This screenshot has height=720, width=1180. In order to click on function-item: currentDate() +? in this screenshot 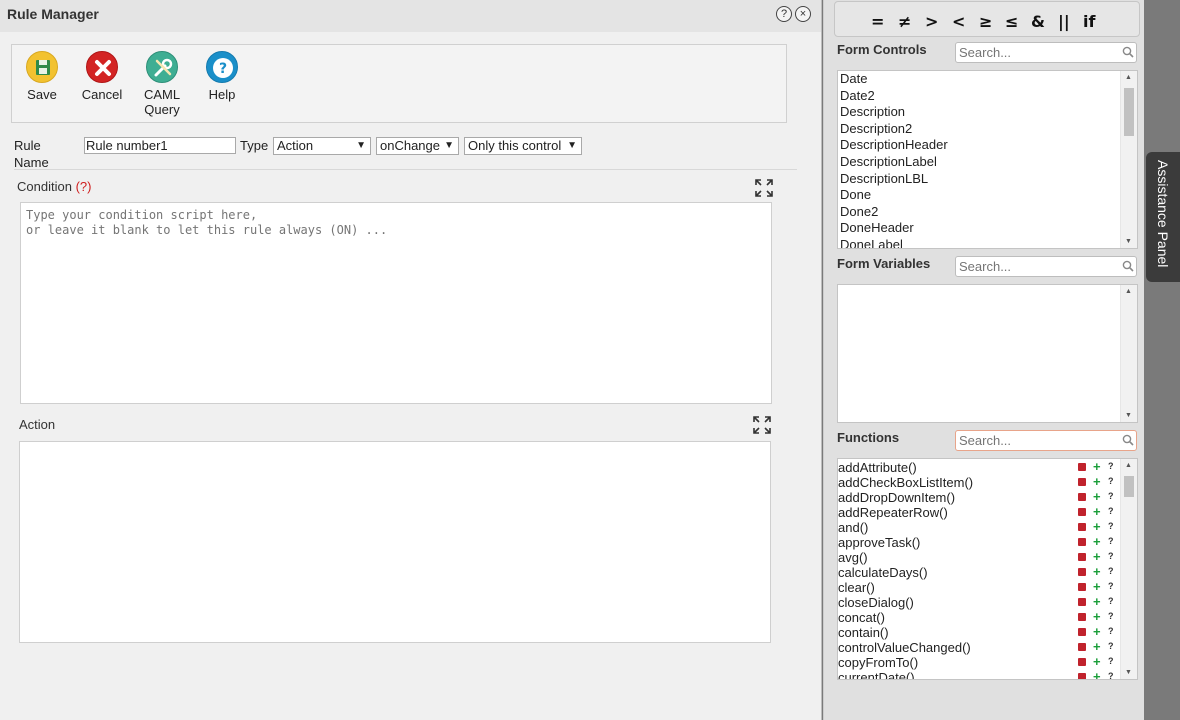, I will do `click(987, 674)`.